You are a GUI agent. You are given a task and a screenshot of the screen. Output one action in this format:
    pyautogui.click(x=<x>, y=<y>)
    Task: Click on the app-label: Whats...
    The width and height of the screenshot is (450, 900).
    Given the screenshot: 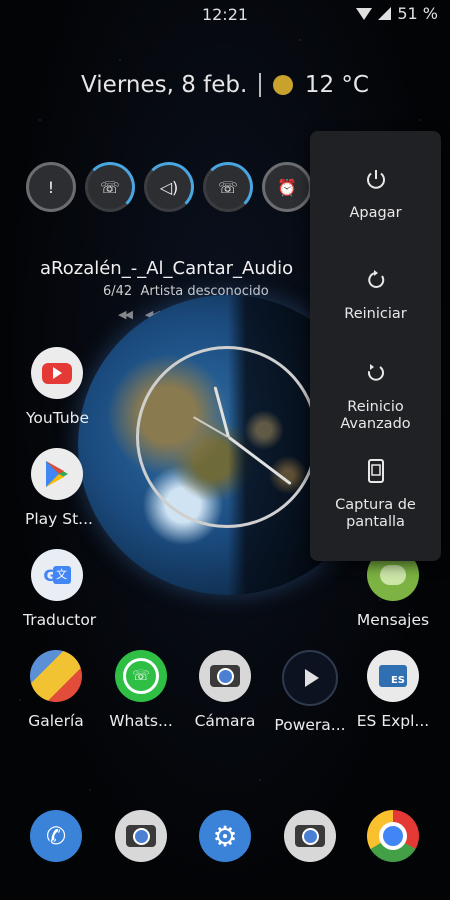 What is the action you would take?
    pyautogui.click(x=141, y=721)
    